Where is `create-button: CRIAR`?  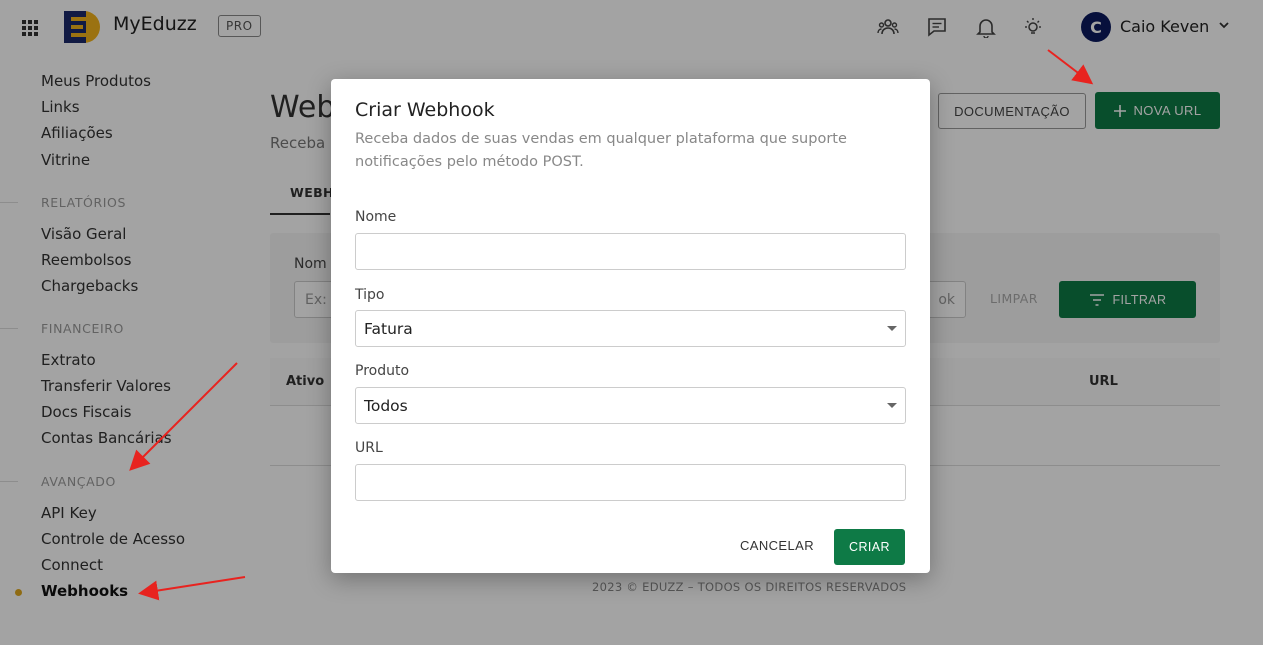 create-button: CRIAR is located at coordinates (869, 547).